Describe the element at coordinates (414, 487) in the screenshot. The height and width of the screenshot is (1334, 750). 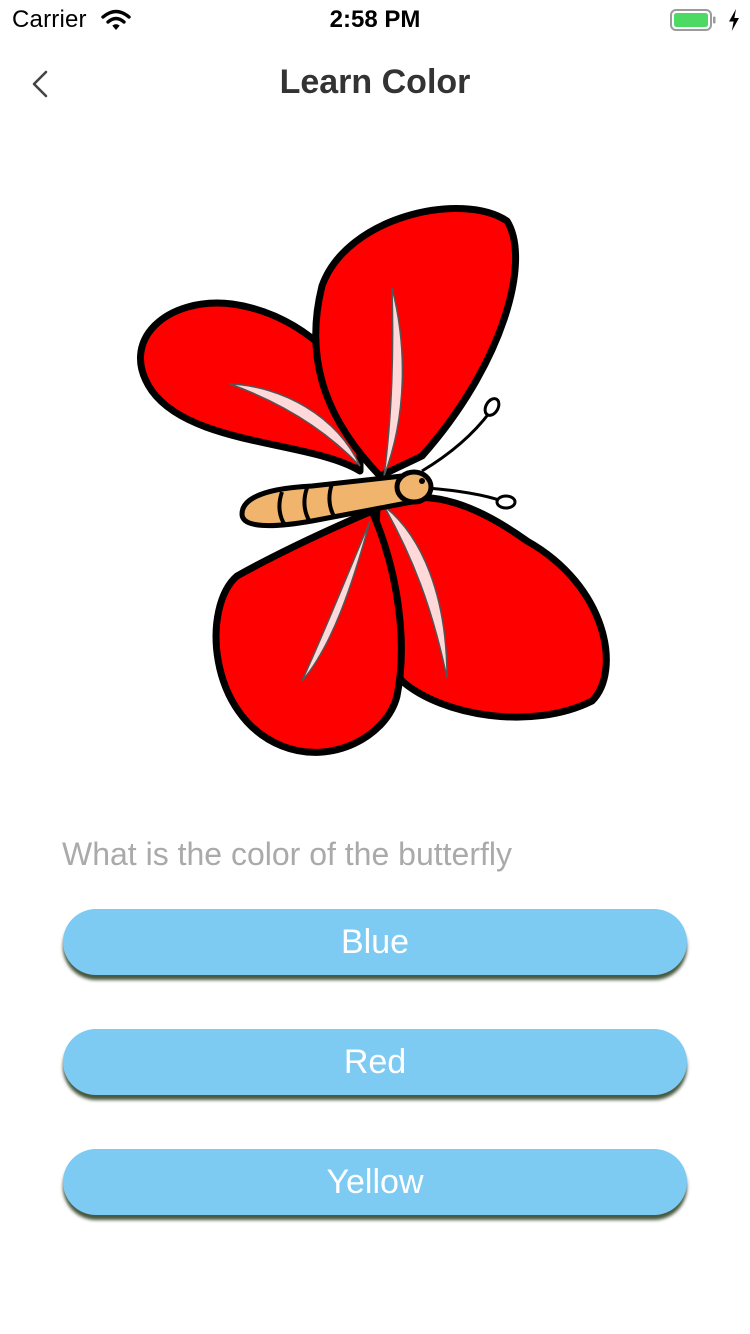
I see `butterfly-head` at that location.